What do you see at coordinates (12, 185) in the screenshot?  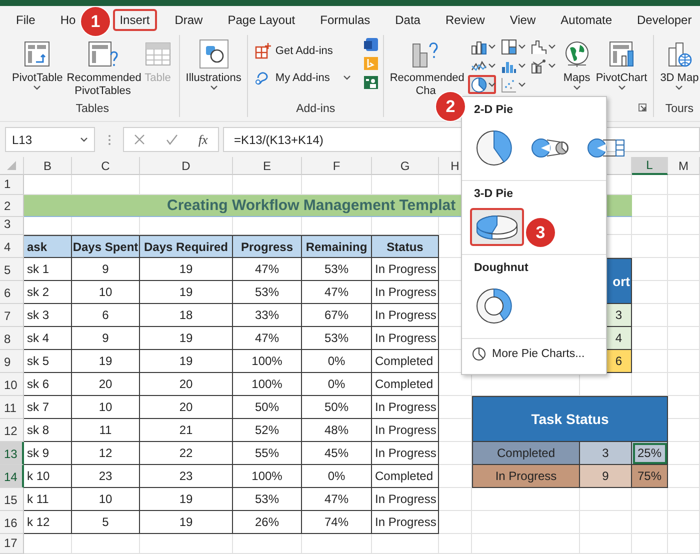 I see `row-header: 1` at bounding box center [12, 185].